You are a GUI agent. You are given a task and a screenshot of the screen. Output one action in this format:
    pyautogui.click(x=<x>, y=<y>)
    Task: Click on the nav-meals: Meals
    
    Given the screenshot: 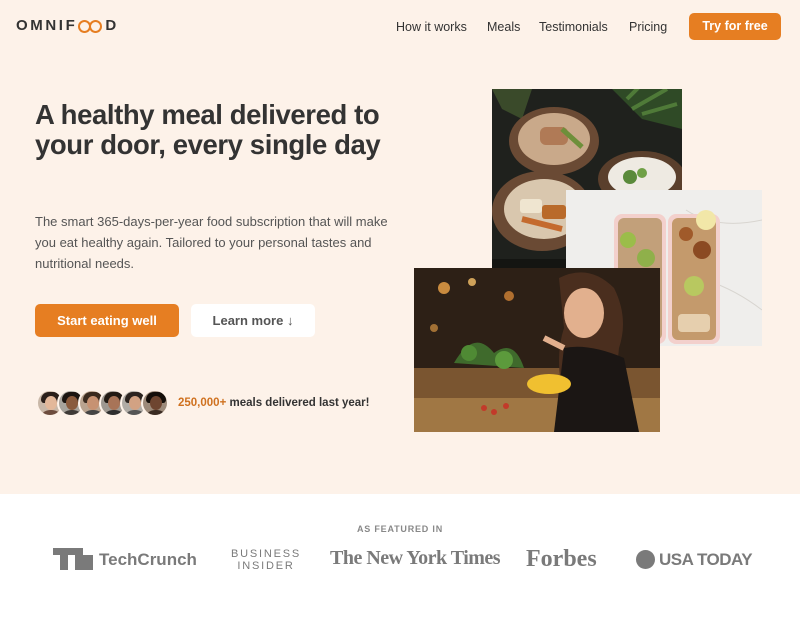 What is the action you would take?
    pyautogui.click(x=503, y=27)
    